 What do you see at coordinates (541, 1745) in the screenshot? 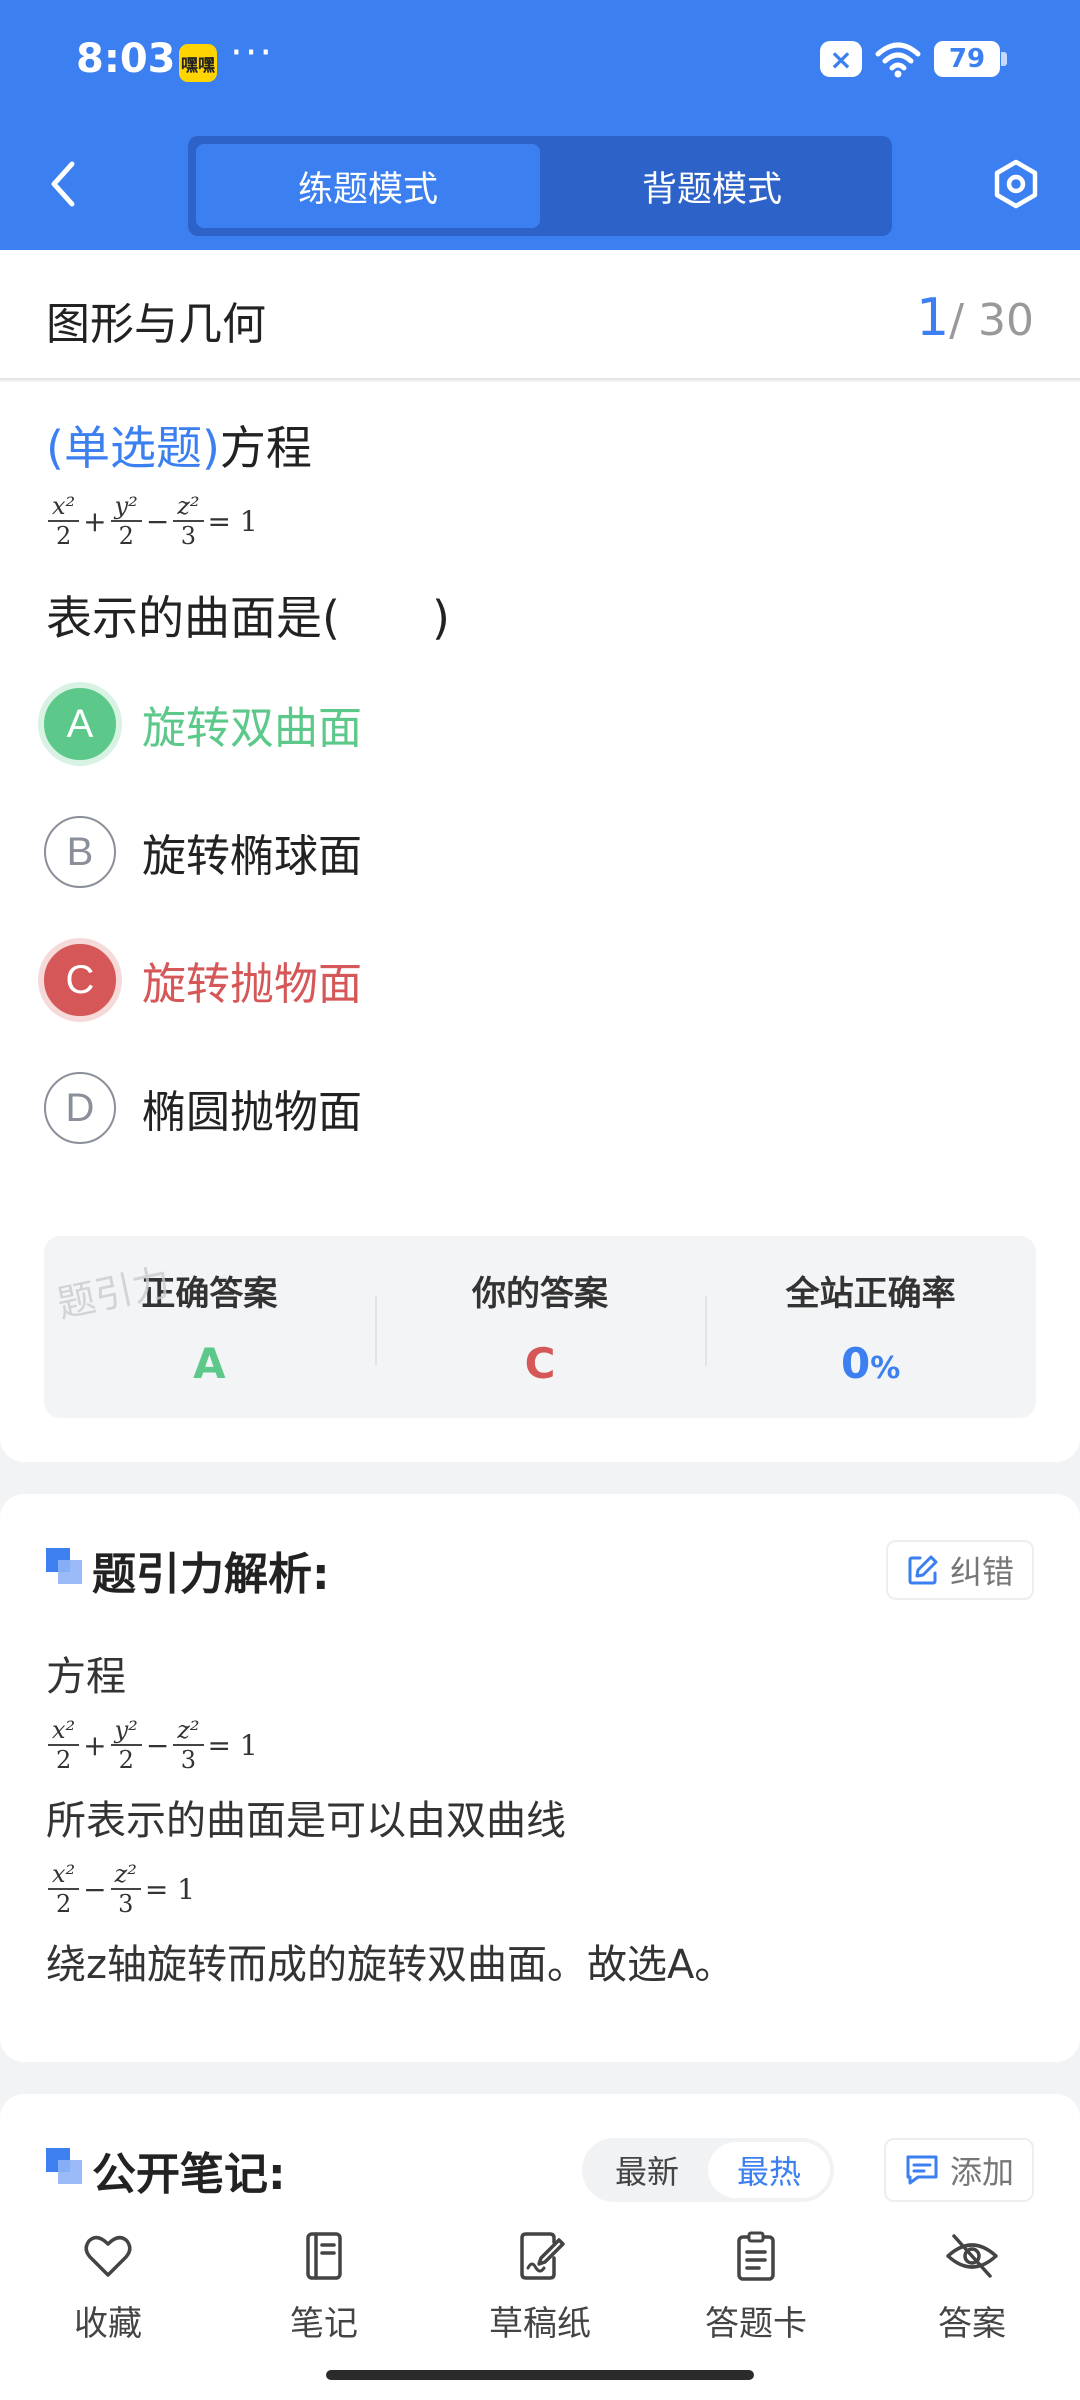
I see `analysis-formula: x² 2 + y² 2 − z² 3 = 1` at bounding box center [541, 1745].